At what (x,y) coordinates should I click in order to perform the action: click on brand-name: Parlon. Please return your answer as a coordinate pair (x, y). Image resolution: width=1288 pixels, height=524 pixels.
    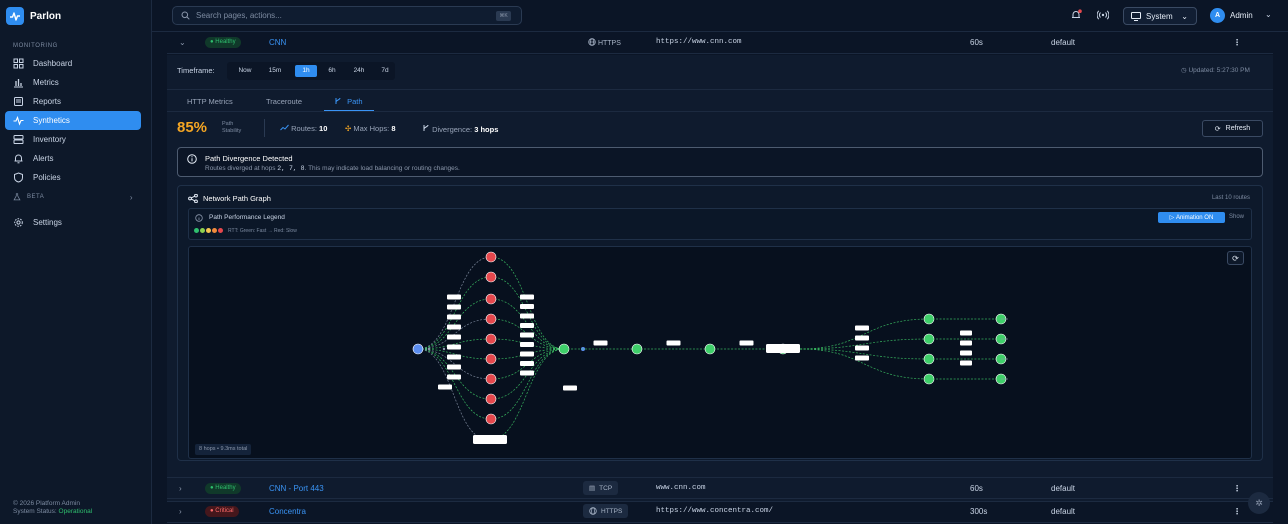
    Looking at the image, I should click on (45, 16).